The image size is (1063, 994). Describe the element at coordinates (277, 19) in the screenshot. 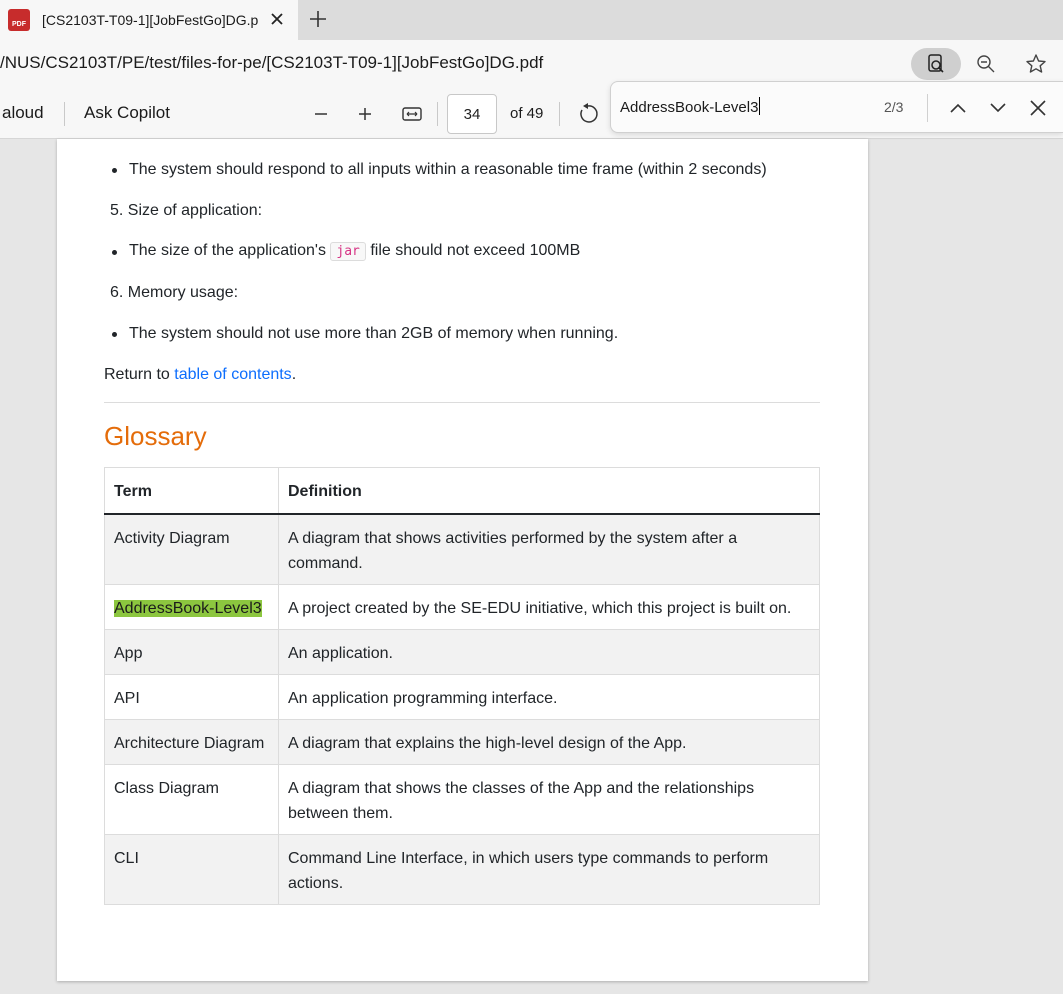

I see `close-tab-icon` at that location.